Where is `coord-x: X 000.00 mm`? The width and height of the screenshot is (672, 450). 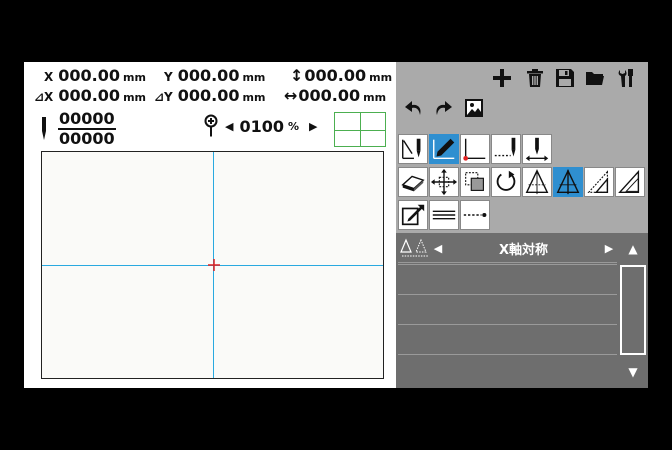 coord-x: X 000.00 mm is located at coordinates (95, 75).